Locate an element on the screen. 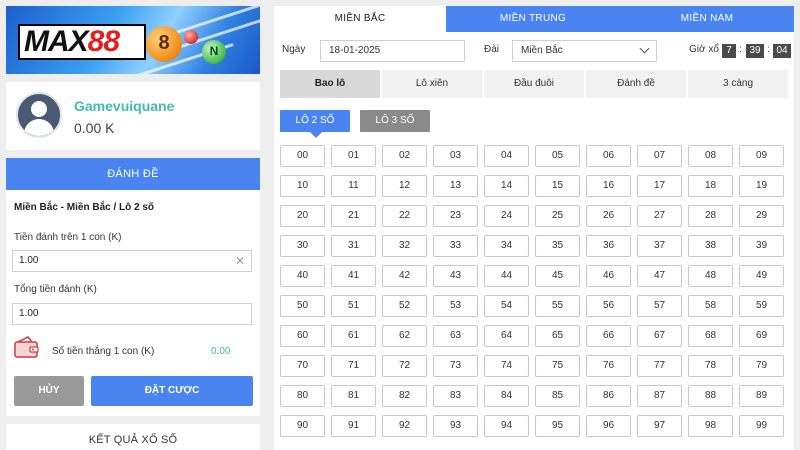 This screenshot has height=450, width=800. number-cell: 65 is located at coordinates (557, 336).